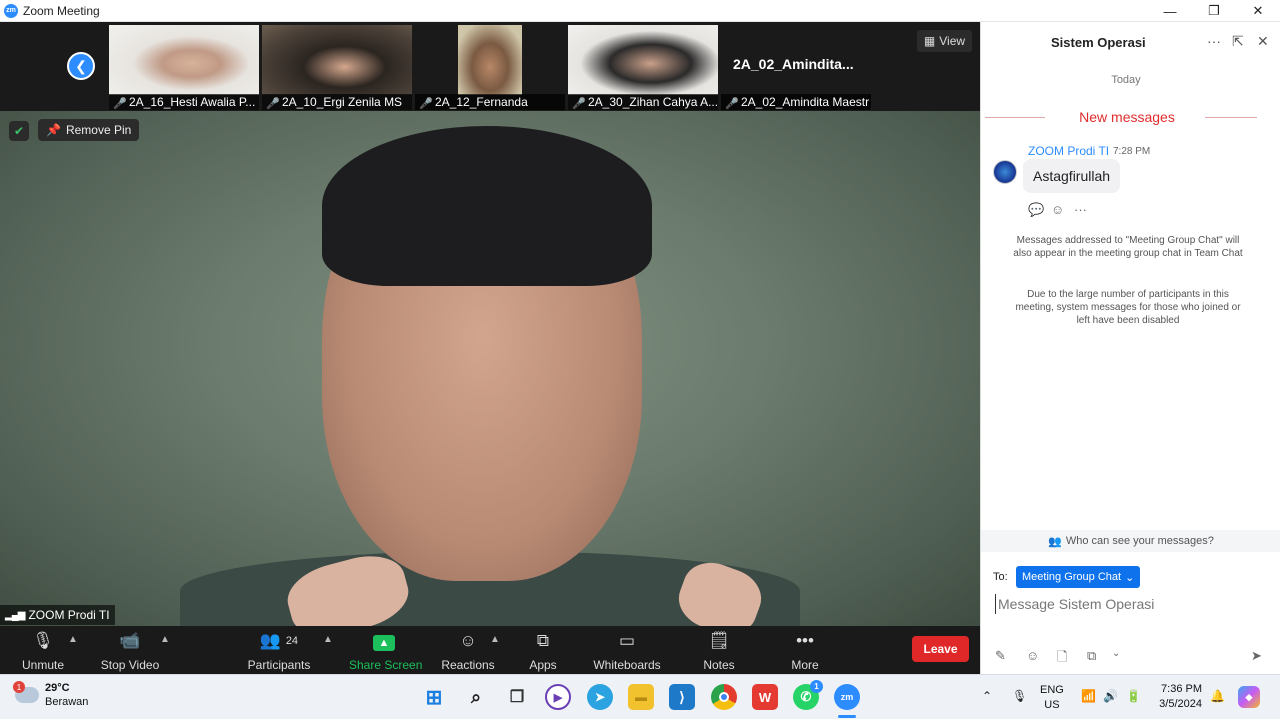  Describe the element at coordinates (19, 687) in the screenshot. I see `weather-badge: 1` at that location.